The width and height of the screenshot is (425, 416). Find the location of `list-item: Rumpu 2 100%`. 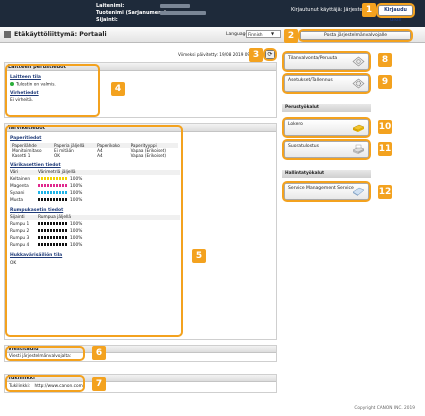

list-item: Rumpu 2 100% is located at coordinates (95, 231).